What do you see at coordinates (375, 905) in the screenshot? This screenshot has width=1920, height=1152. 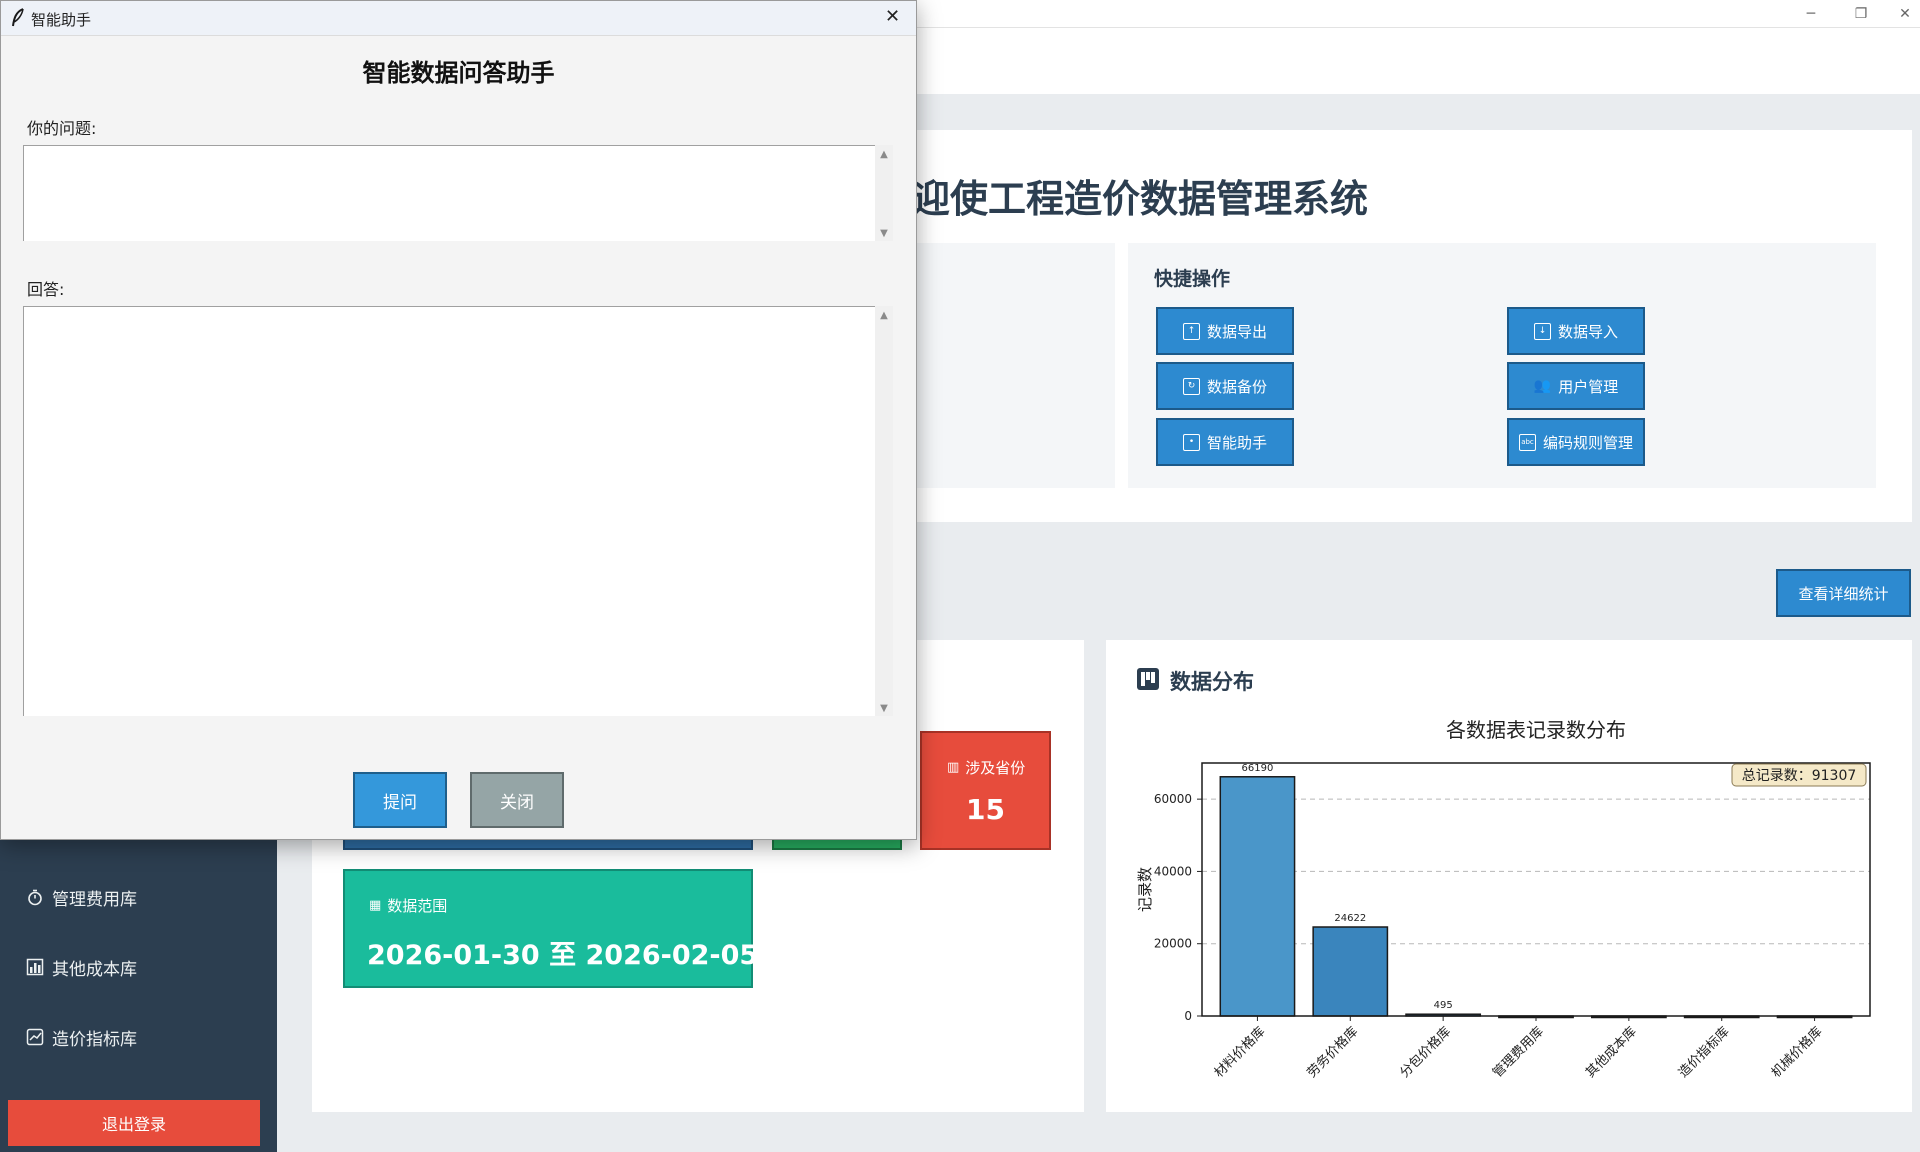 I see `calendar-icon: ▦` at bounding box center [375, 905].